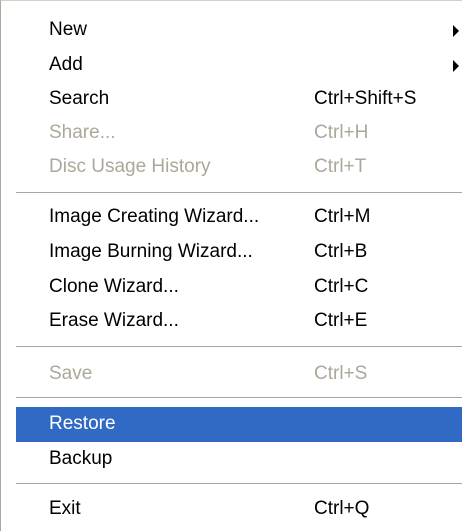 This screenshot has width=462, height=531. Describe the element at coordinates (239, 509) in the screenshot. I see `menu-item-exit: Exit Ctrl+Q` at that location.